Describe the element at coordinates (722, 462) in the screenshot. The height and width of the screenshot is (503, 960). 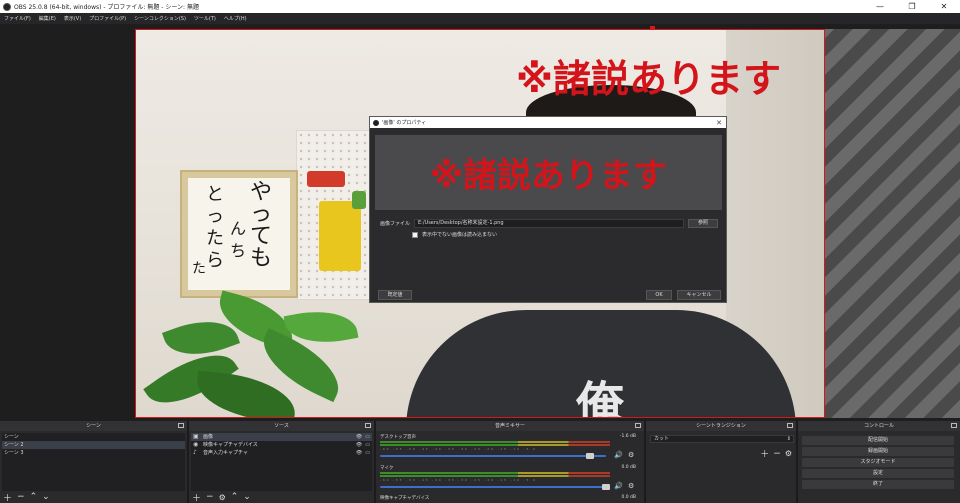
I see `scene-transitions-dock: シーントランジション カット ⇕ ＋ − ⚙` at that location.